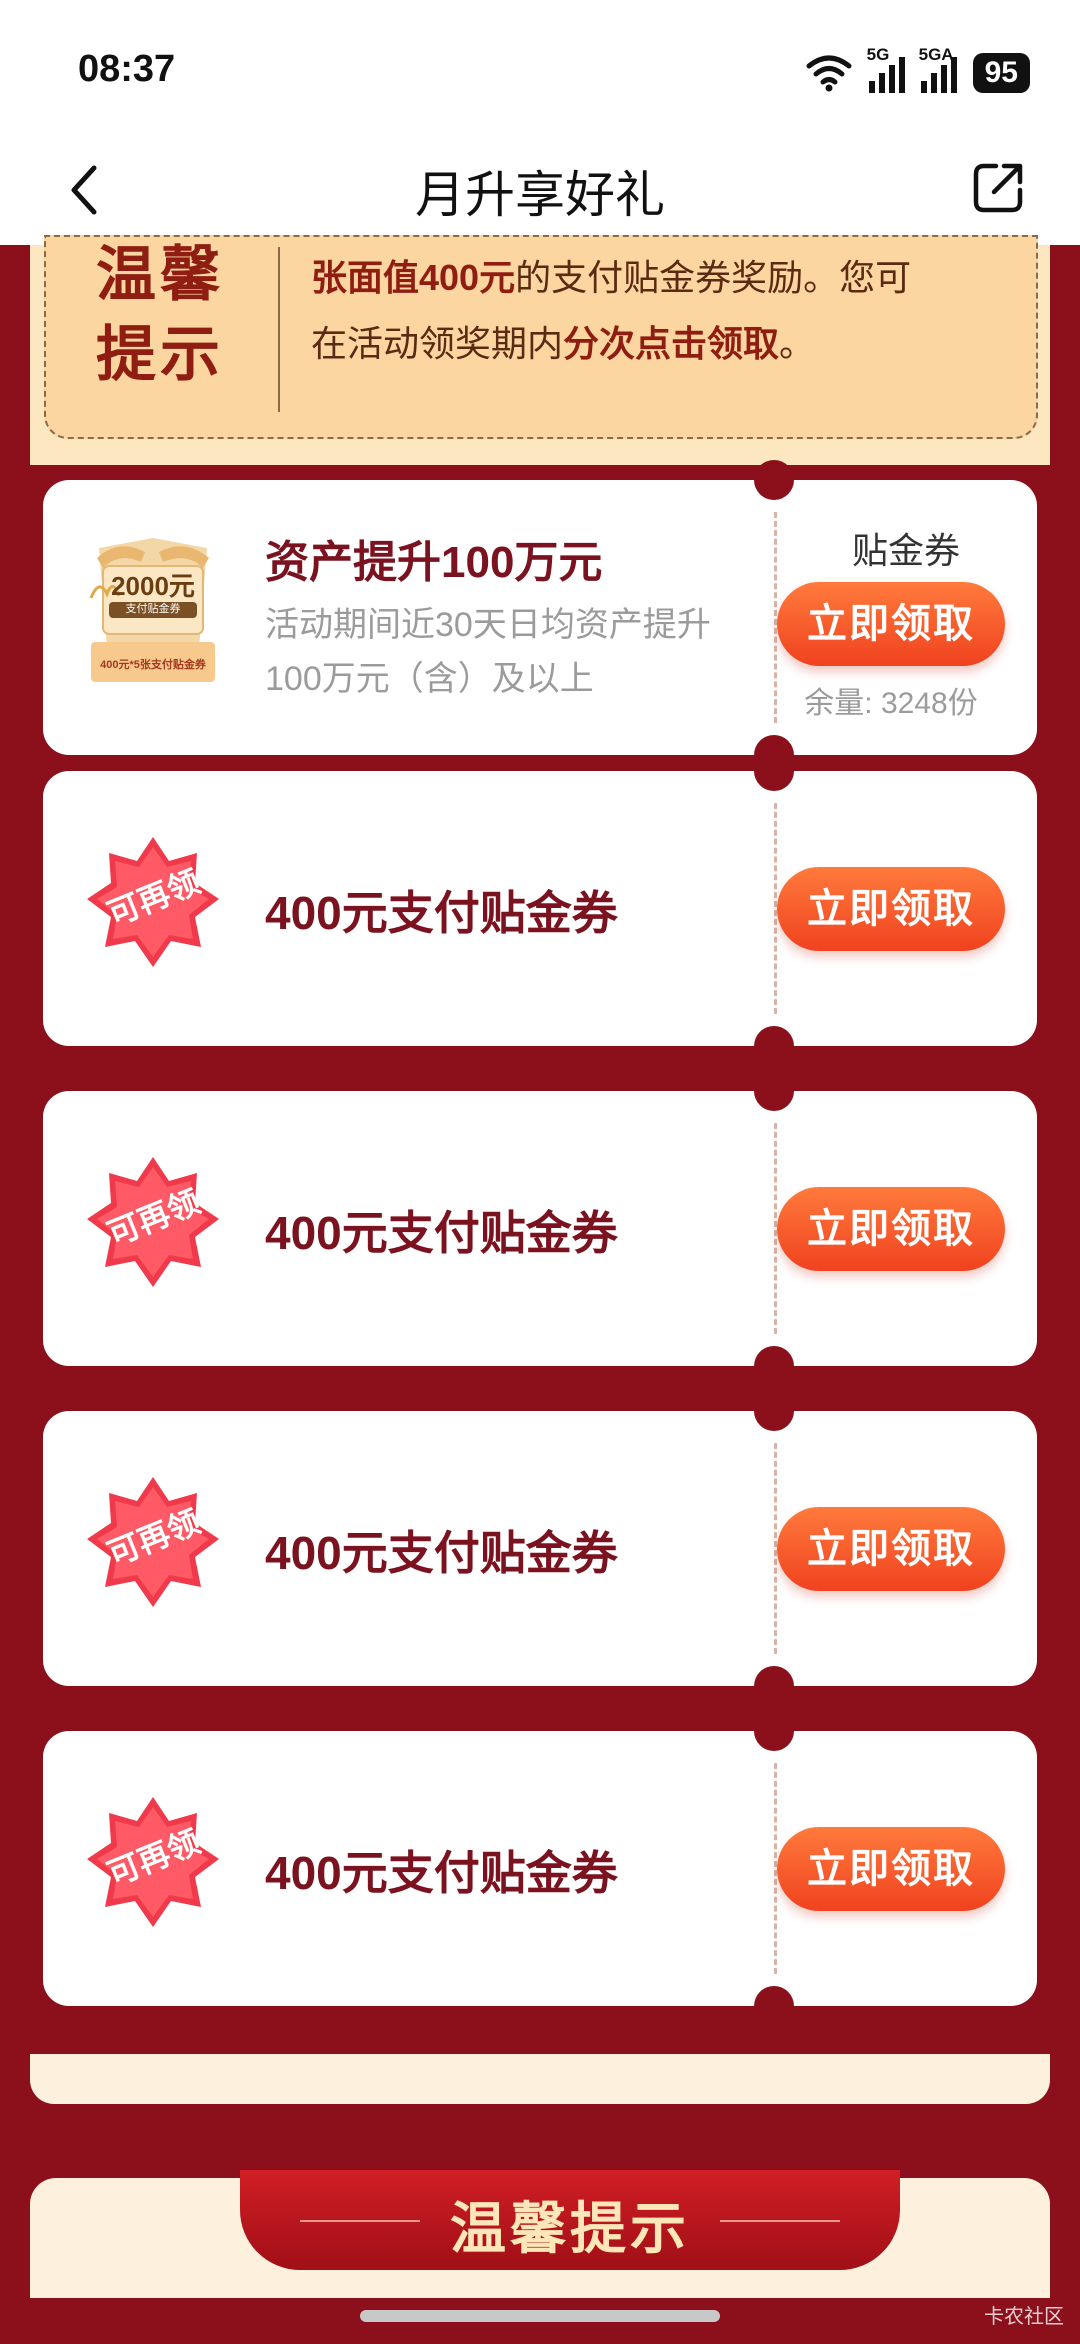 The width and height of the screenshot is (1080, 2344). Describe the element at coordinates (905, 550) in the screenshot. I see `coupon-type-label: 贴金券` at that location.